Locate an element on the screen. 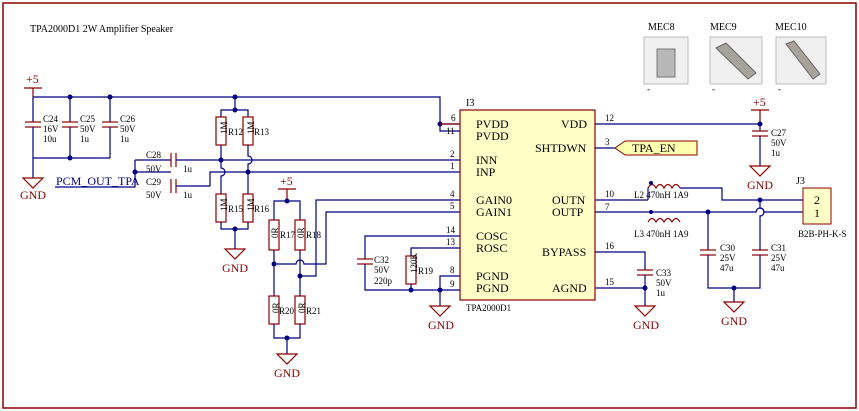 Image resolution: width=859 pixels, height=411 pixels. j3-ref: J3 is located at coordinates (800, 181).